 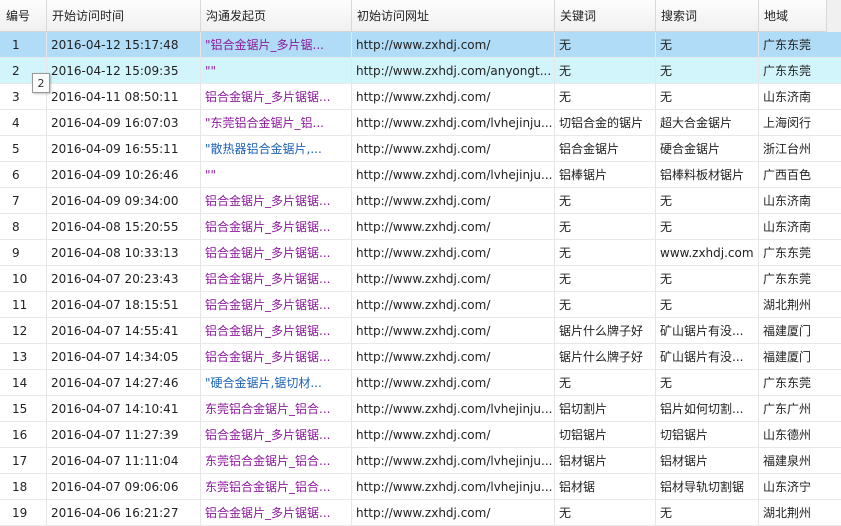 I want to click on cell-id: 15, so click(x=23, y=408).